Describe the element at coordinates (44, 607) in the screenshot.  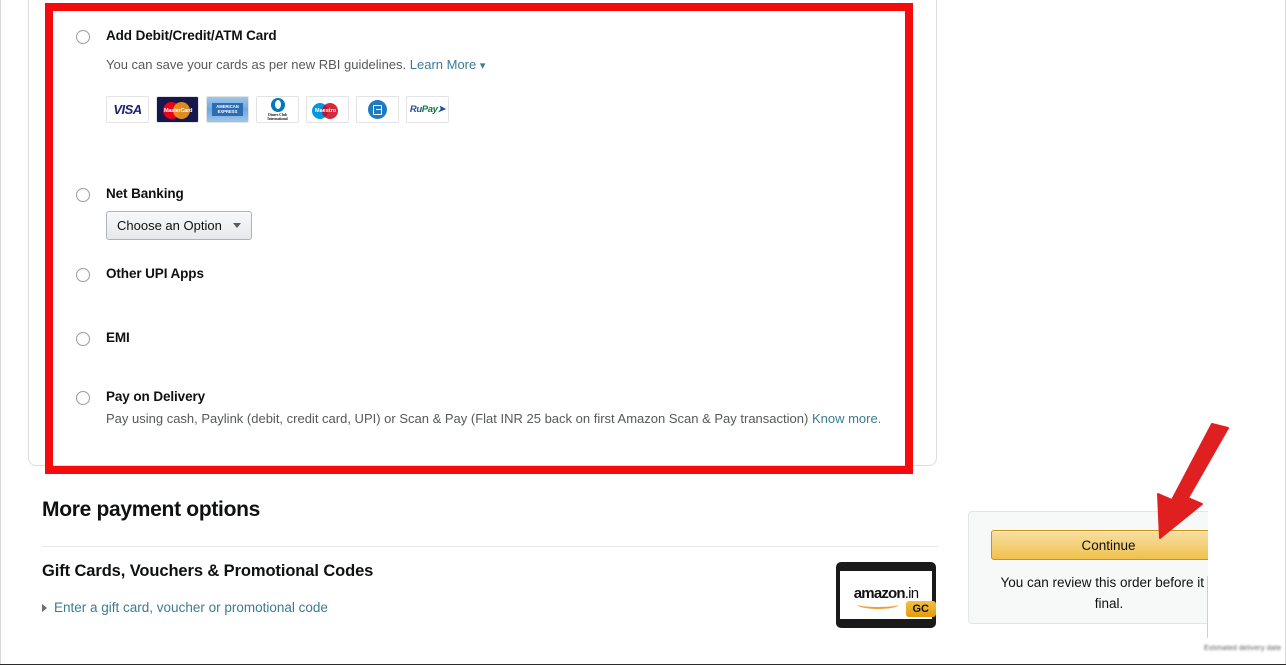
I see `chevron-right-icon` at that location.